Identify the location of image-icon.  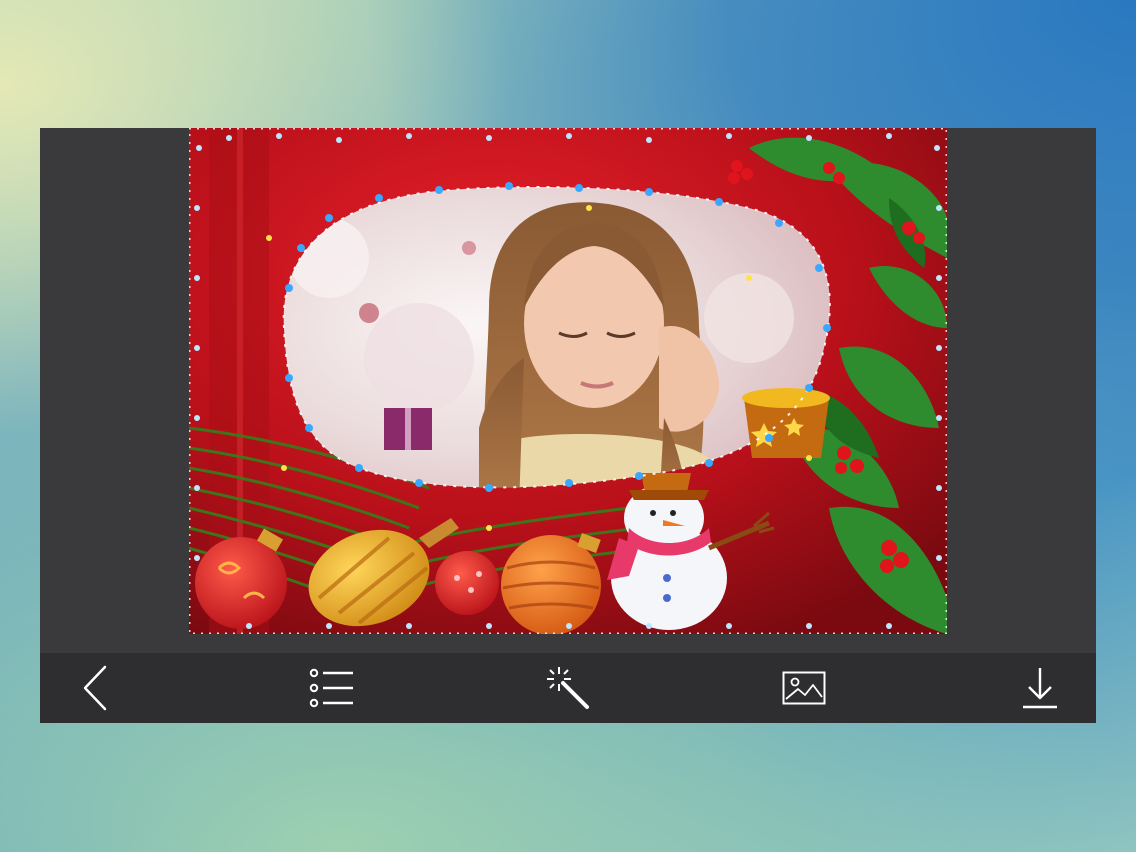
(804, 688).